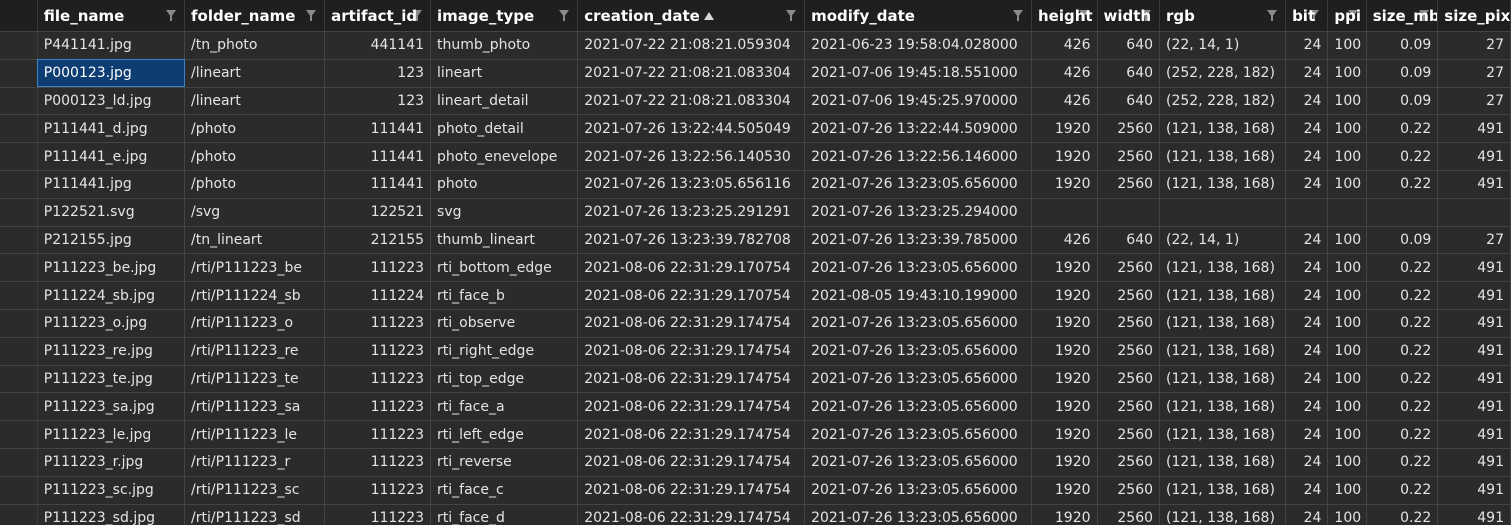 The height and width of the screenshot is (525, 1511). What do you see at coordinates (504, 323) in the screenshot?
I see `cell-image-type: rti_observe` at bounding box center [504, 323].